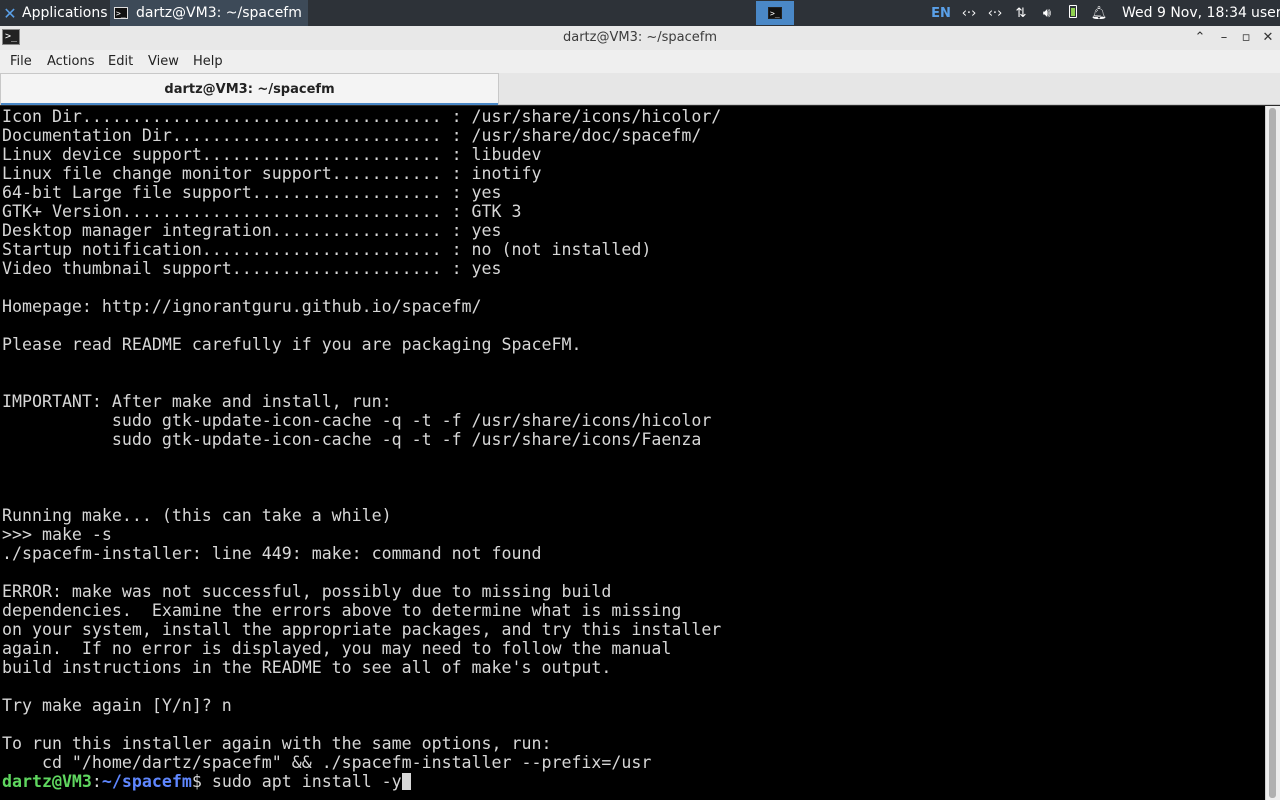  What do you see at coordinates (941, 13) in the screenshot?
I see `keyboard-layout-indicator: EN` at bounding box center [941, 13].